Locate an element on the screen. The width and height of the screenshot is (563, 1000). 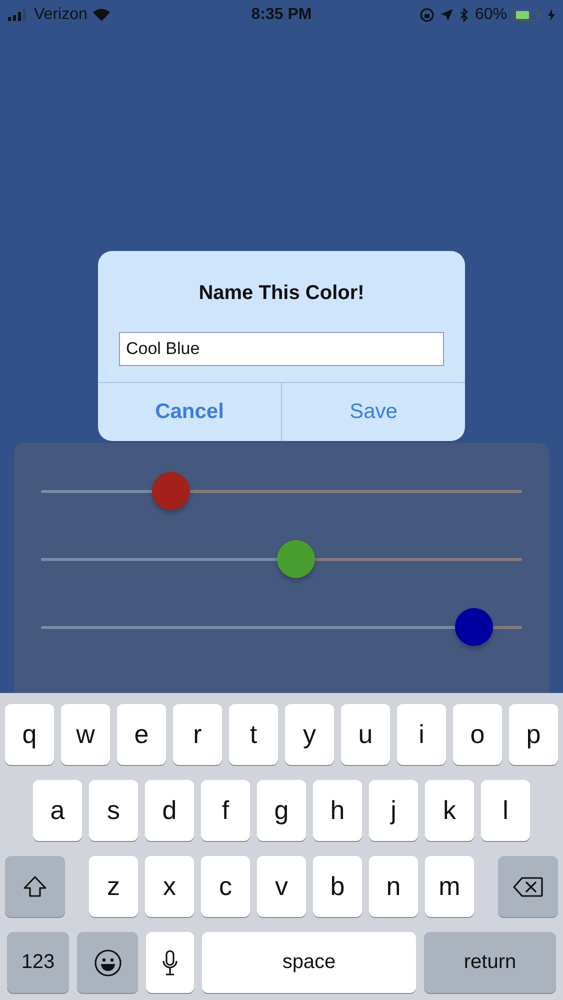
carrier-name: Verizon is located at coordinates (61, 15).